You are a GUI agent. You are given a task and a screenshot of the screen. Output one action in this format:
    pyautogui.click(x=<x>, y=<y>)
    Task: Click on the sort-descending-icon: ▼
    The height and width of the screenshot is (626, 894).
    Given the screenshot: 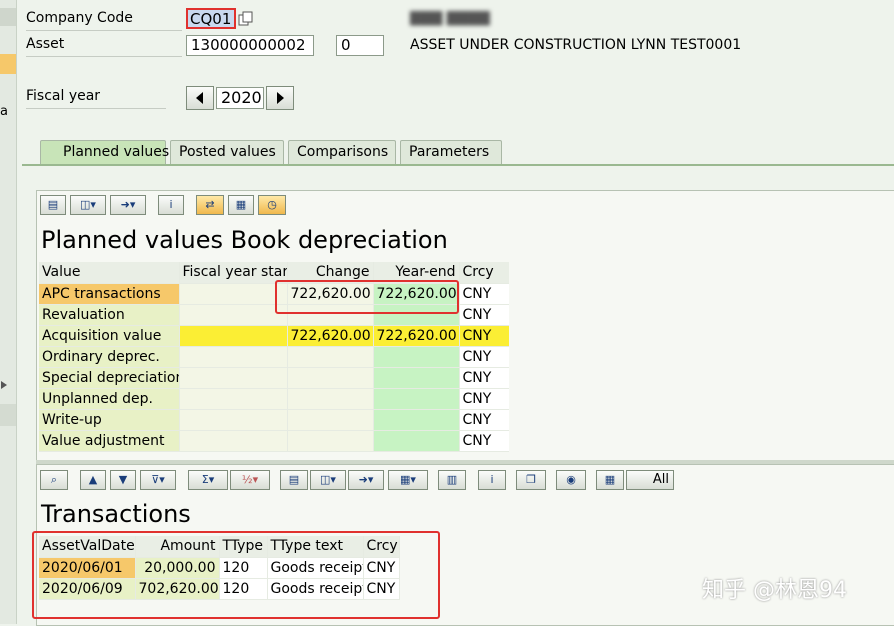 What is the action you would take?
    pyautogui.click(x=123, y=480)
    